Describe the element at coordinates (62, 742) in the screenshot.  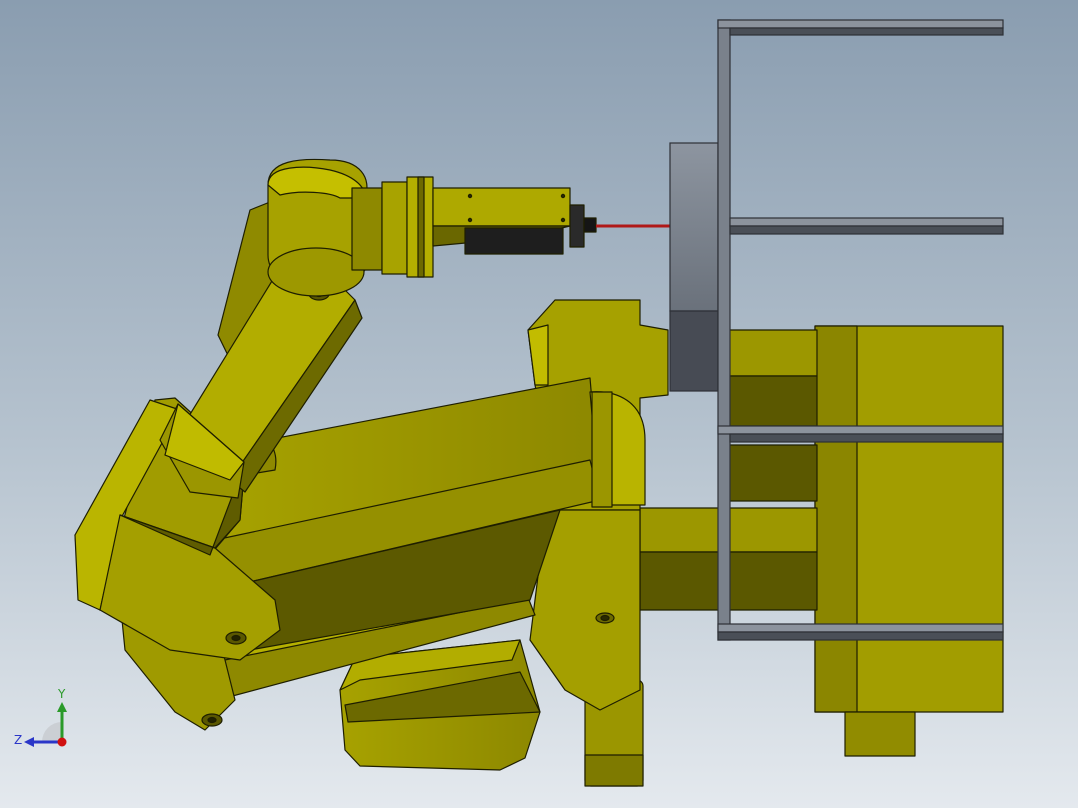
I see `x-axis-dot-icon` at that location.